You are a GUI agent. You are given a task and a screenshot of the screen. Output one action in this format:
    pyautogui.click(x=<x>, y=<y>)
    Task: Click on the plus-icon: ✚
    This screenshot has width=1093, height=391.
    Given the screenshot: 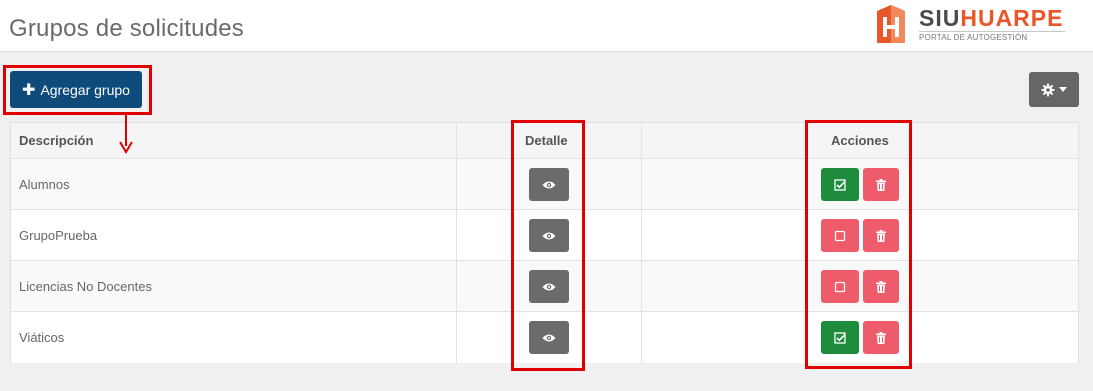 What is the action you would take?
    pyautogui.click(x=29, y=90)
    